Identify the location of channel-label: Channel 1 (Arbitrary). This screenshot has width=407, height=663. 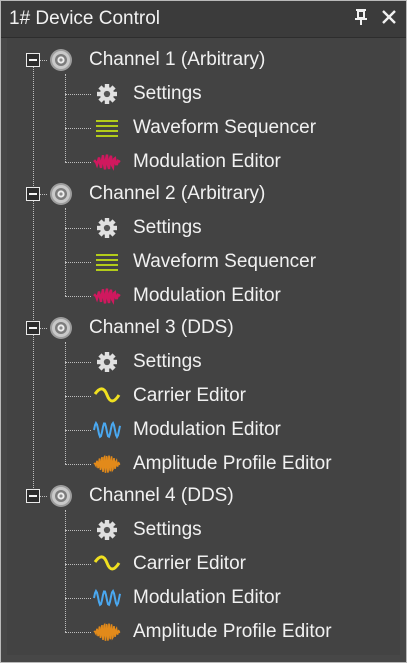
(177, 59).